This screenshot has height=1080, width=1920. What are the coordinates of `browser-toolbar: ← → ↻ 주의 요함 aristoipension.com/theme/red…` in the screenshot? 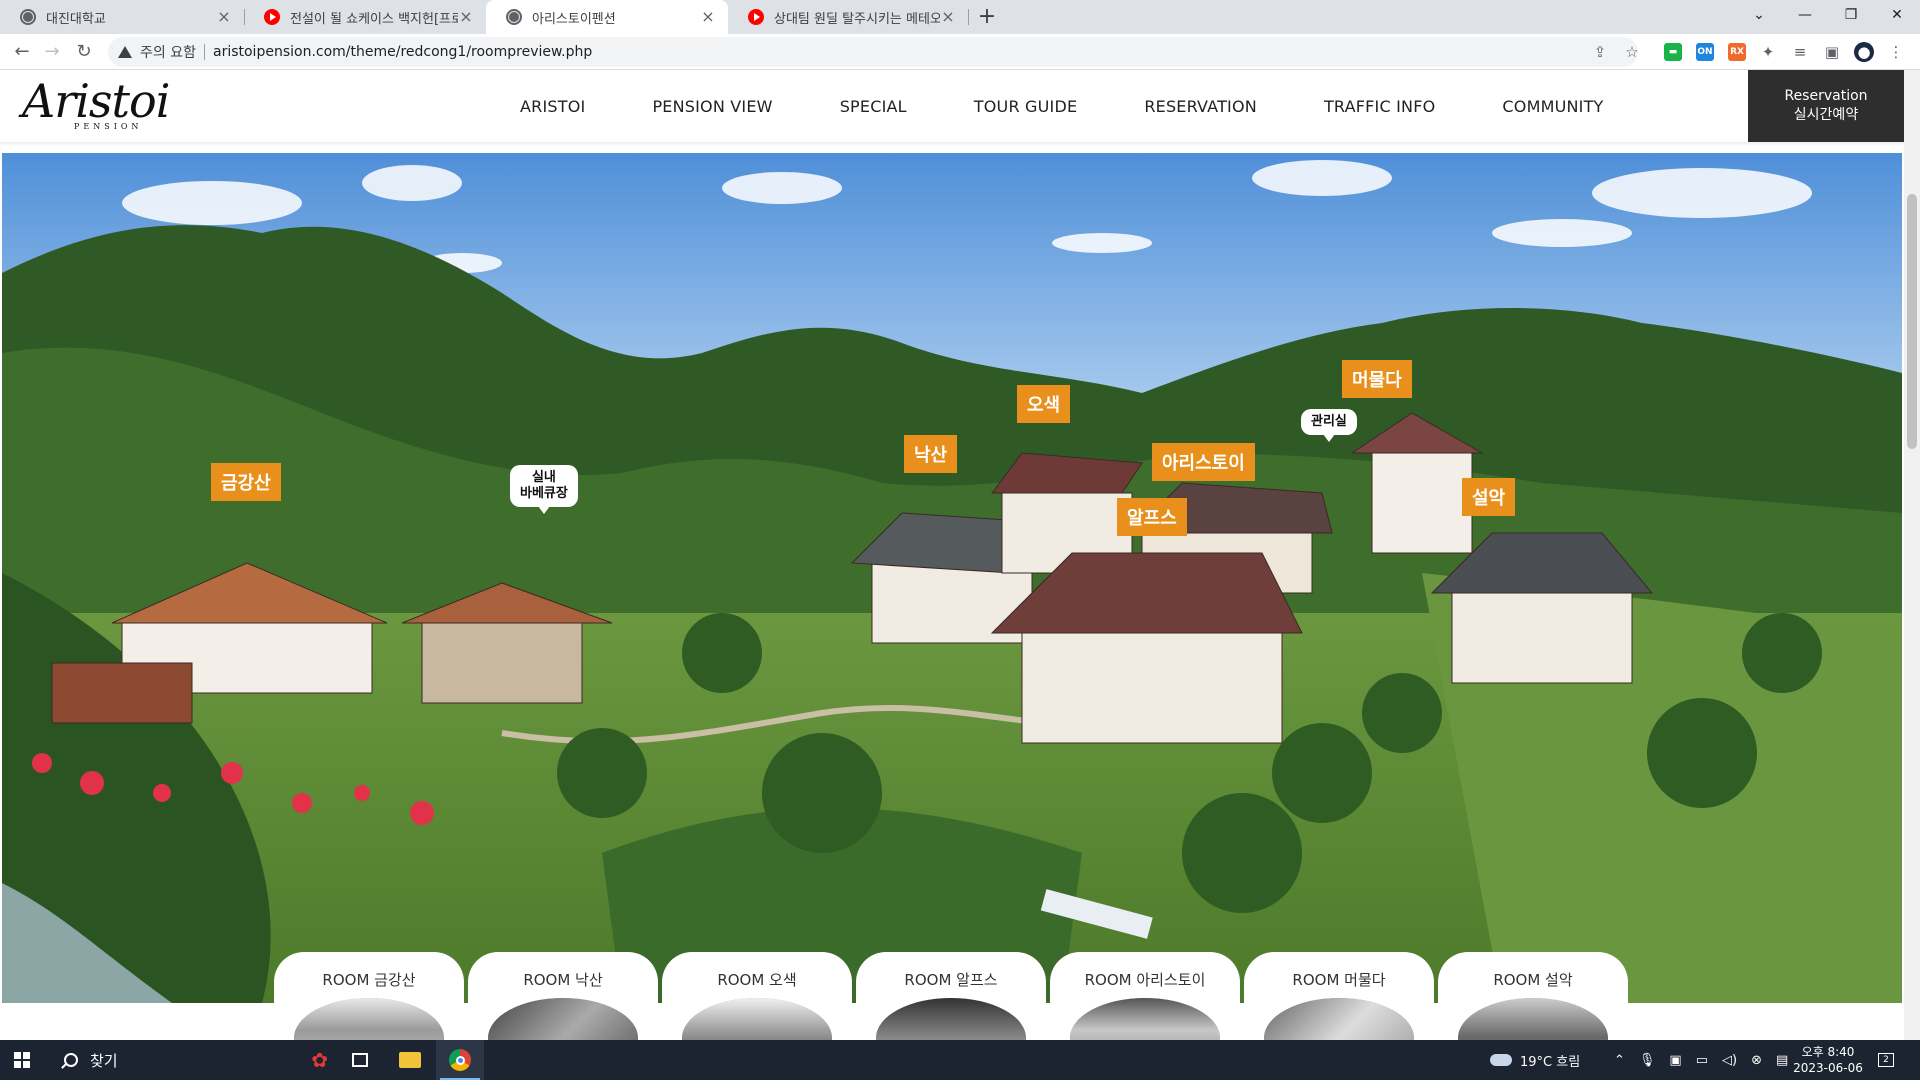 It's located at (960, 52).